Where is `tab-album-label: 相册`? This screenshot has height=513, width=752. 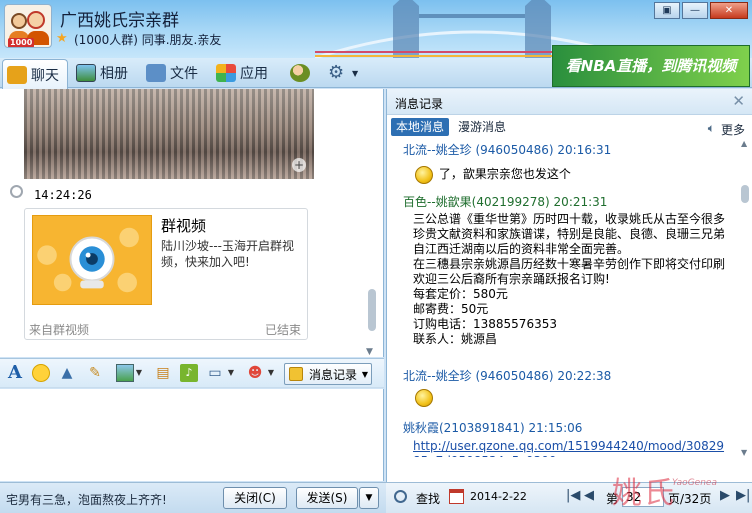
tab-album-label: 相册 is located at coordinates (114, 74).